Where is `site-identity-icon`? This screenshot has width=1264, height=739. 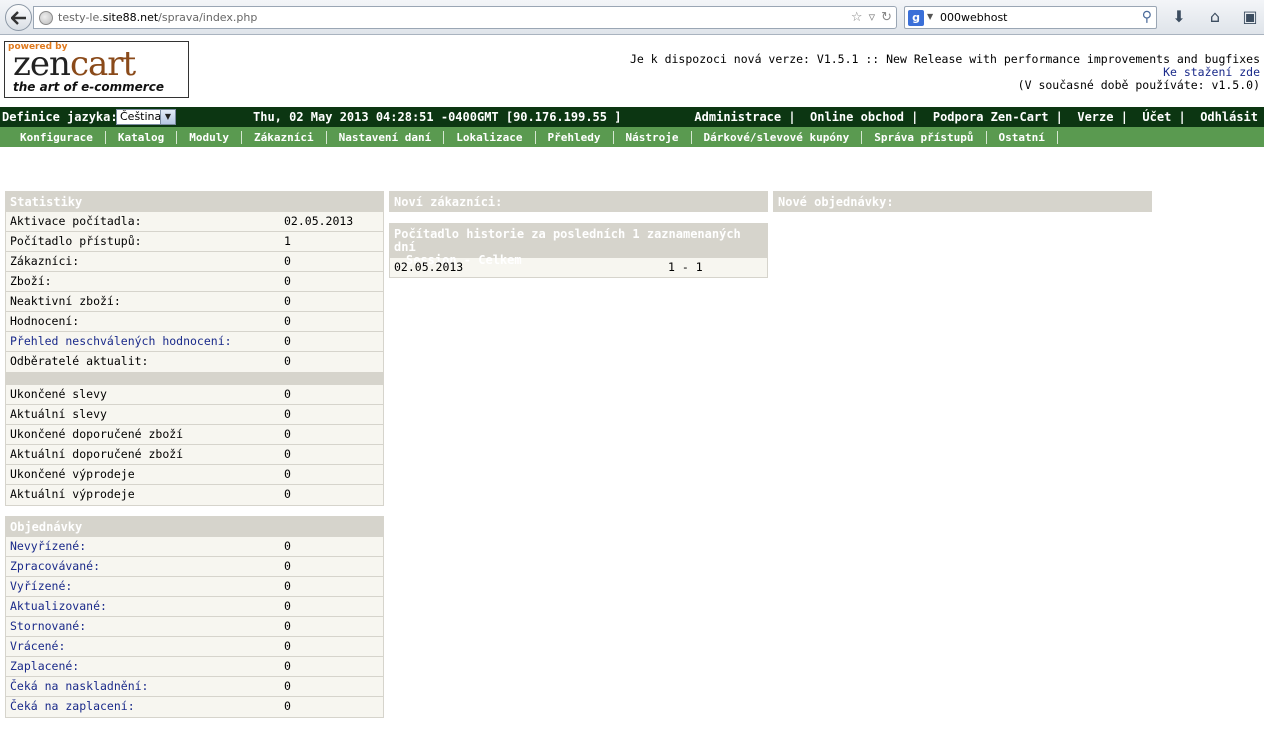
site-identity-icon is located at coordinates (46, 18).